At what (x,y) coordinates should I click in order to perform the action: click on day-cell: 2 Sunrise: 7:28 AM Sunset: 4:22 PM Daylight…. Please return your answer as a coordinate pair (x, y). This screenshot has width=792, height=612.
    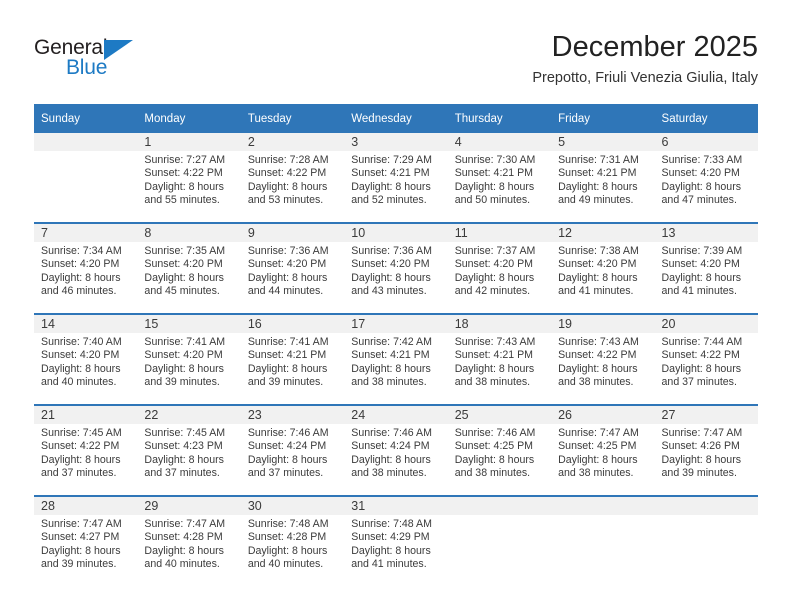
    Looking at the image, I should click on (292, 178).